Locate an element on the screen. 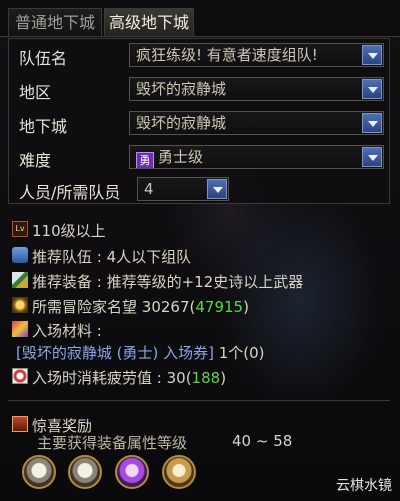 Image resolution: width=400 pixels, height=501 pixels. fatigue-extra: 188 is located at coordinates (206, 378).